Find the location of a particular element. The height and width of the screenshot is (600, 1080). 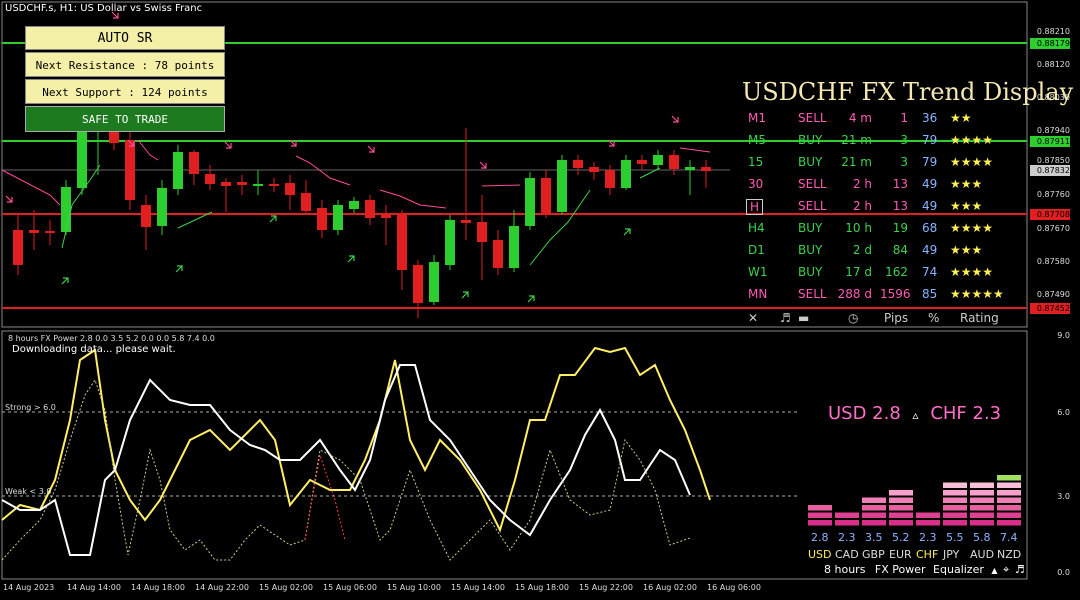

time-axis-label: 14 Aug 18:00 is located at coordinates (158, 587).